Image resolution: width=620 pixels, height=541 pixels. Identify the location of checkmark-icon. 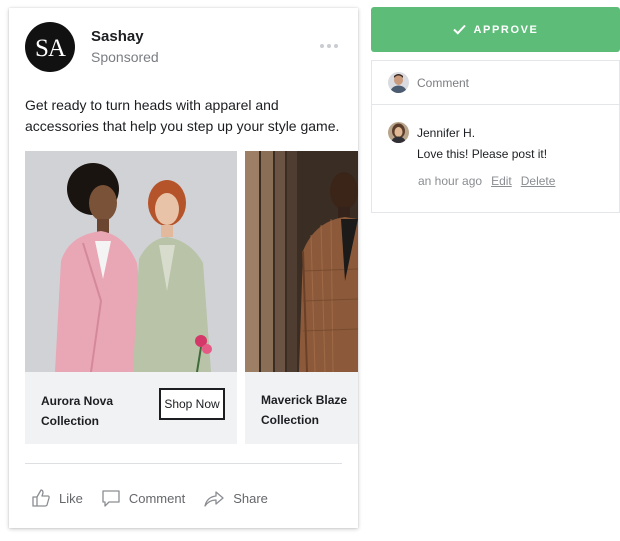
(459, 29).